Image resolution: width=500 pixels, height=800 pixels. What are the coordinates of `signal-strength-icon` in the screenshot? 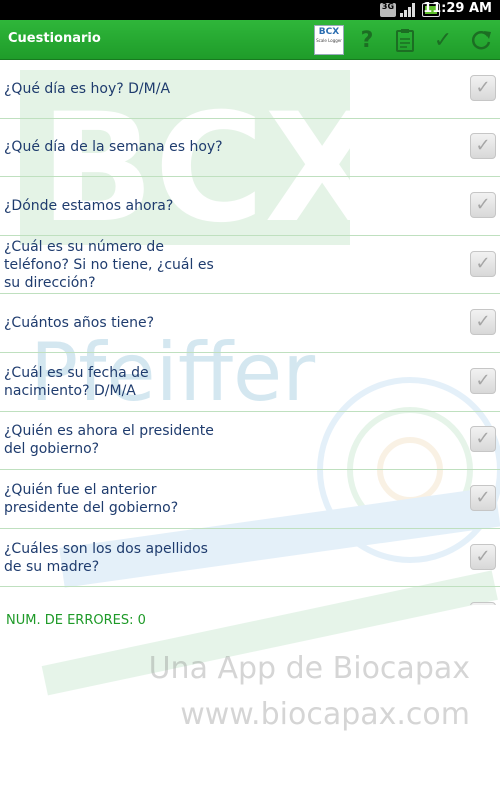 It's located at (408, 10).